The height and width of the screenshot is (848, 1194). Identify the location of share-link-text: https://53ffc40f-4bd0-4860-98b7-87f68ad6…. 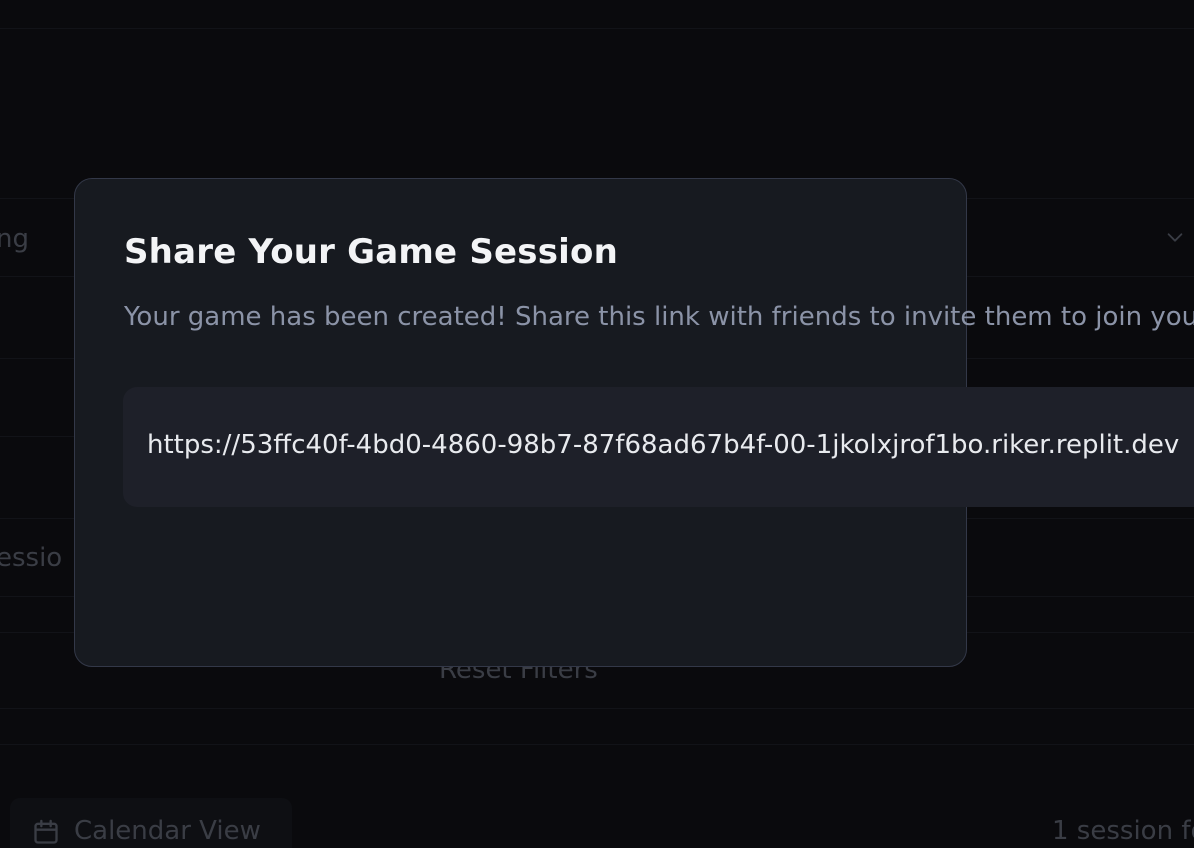
(663, 445).